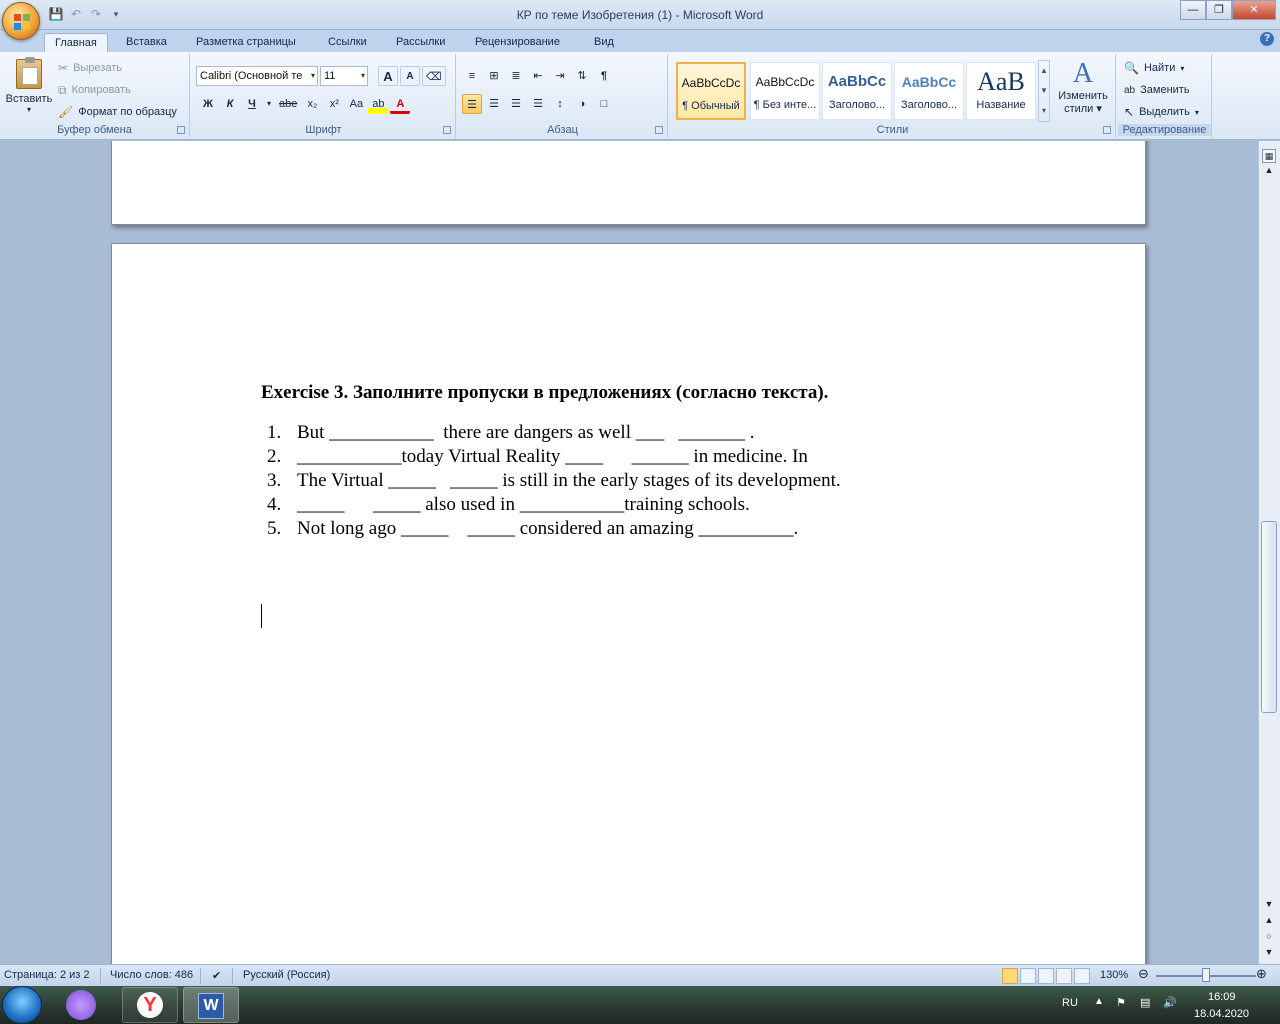  What do you see at coordinates (1269, 952) in the screenshot?
I see `next-page-icon: ▼` at bounding box center [1269, 952].